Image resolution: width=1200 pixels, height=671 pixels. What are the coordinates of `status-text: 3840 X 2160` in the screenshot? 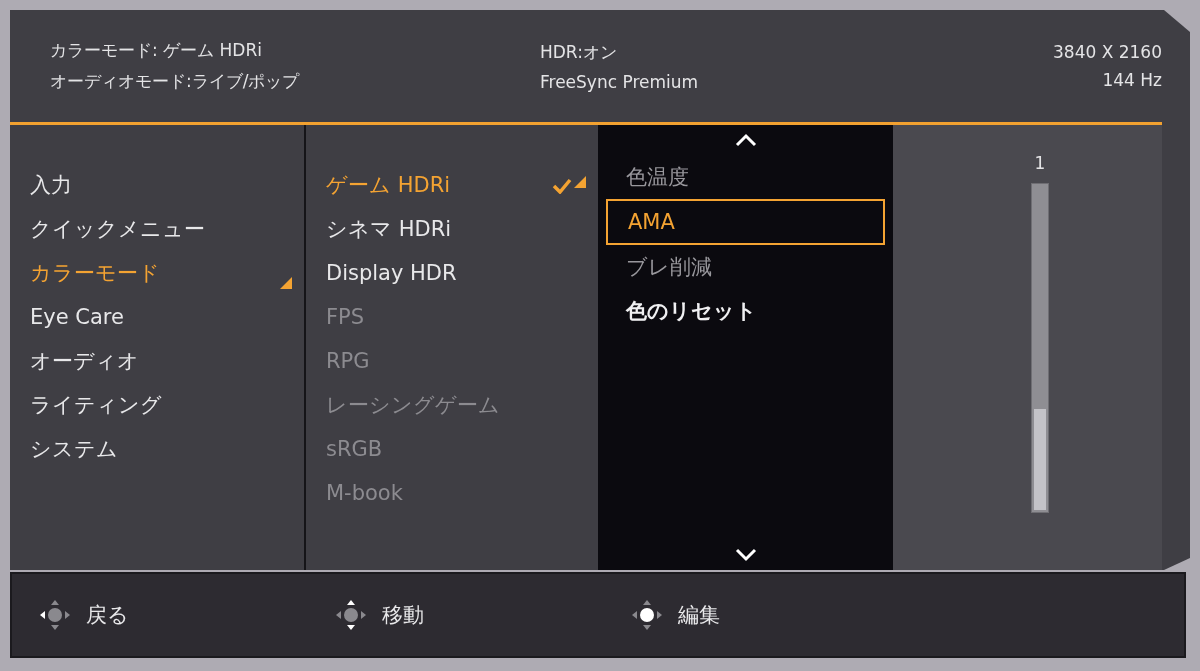 It's located at (1107, 52).